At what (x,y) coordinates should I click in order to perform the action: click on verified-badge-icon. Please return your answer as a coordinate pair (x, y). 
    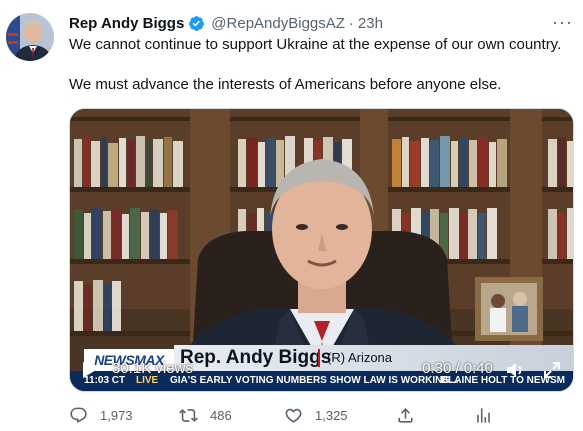
    Looking at the image, I should click on (196, 23).